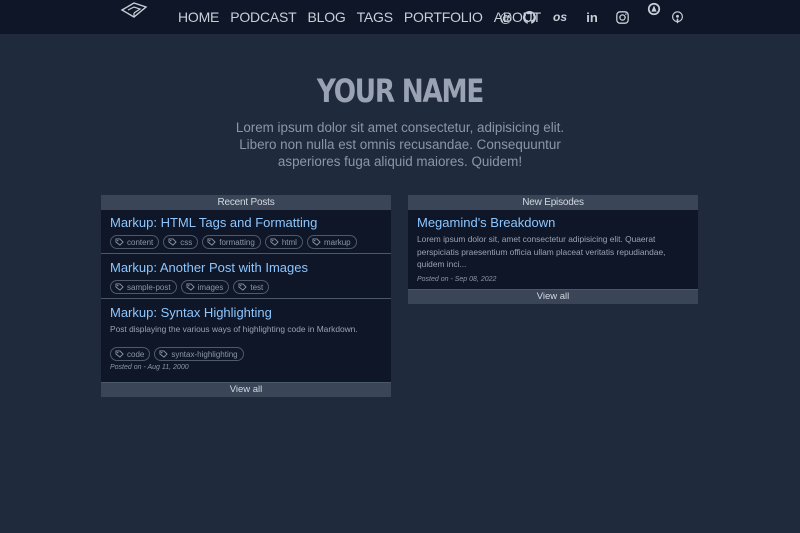 This screenshot has width=800, height=533. I want to click on post-date: Posted on - Aug 11, 2000, so click(149, 367).